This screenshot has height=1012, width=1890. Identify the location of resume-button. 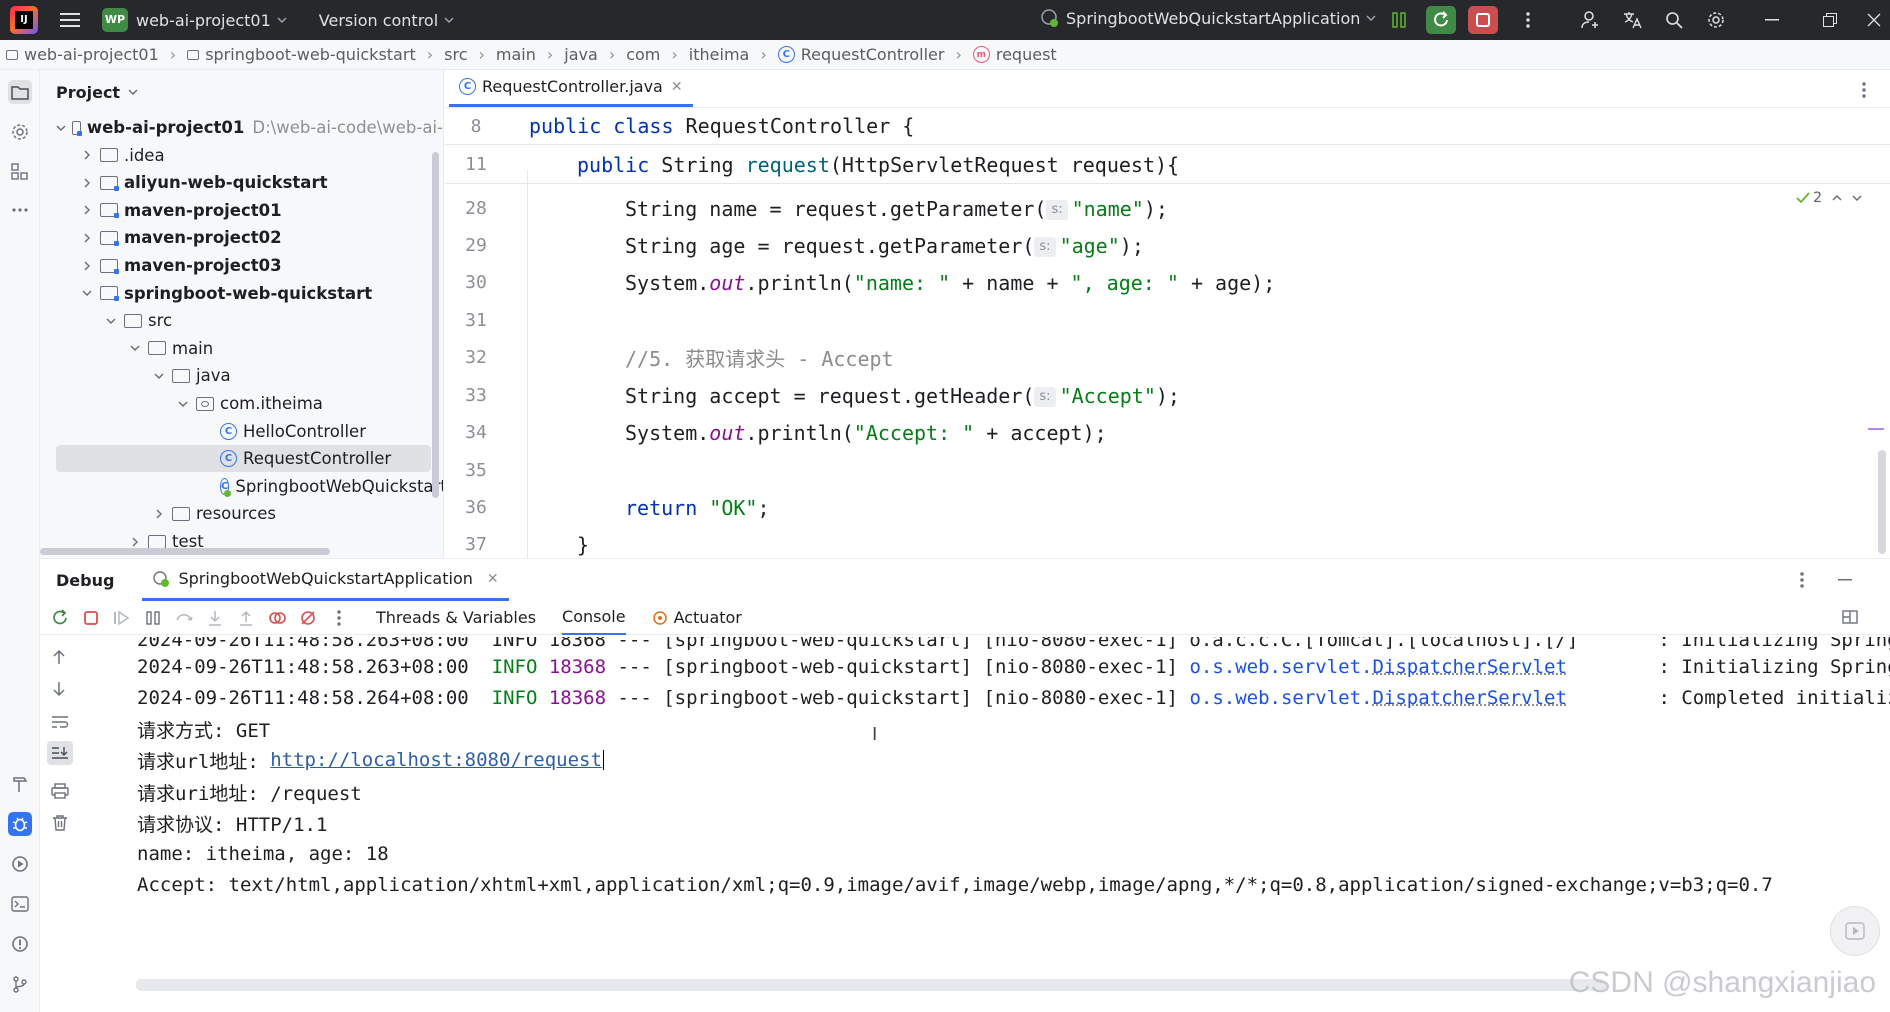
(122, 618).